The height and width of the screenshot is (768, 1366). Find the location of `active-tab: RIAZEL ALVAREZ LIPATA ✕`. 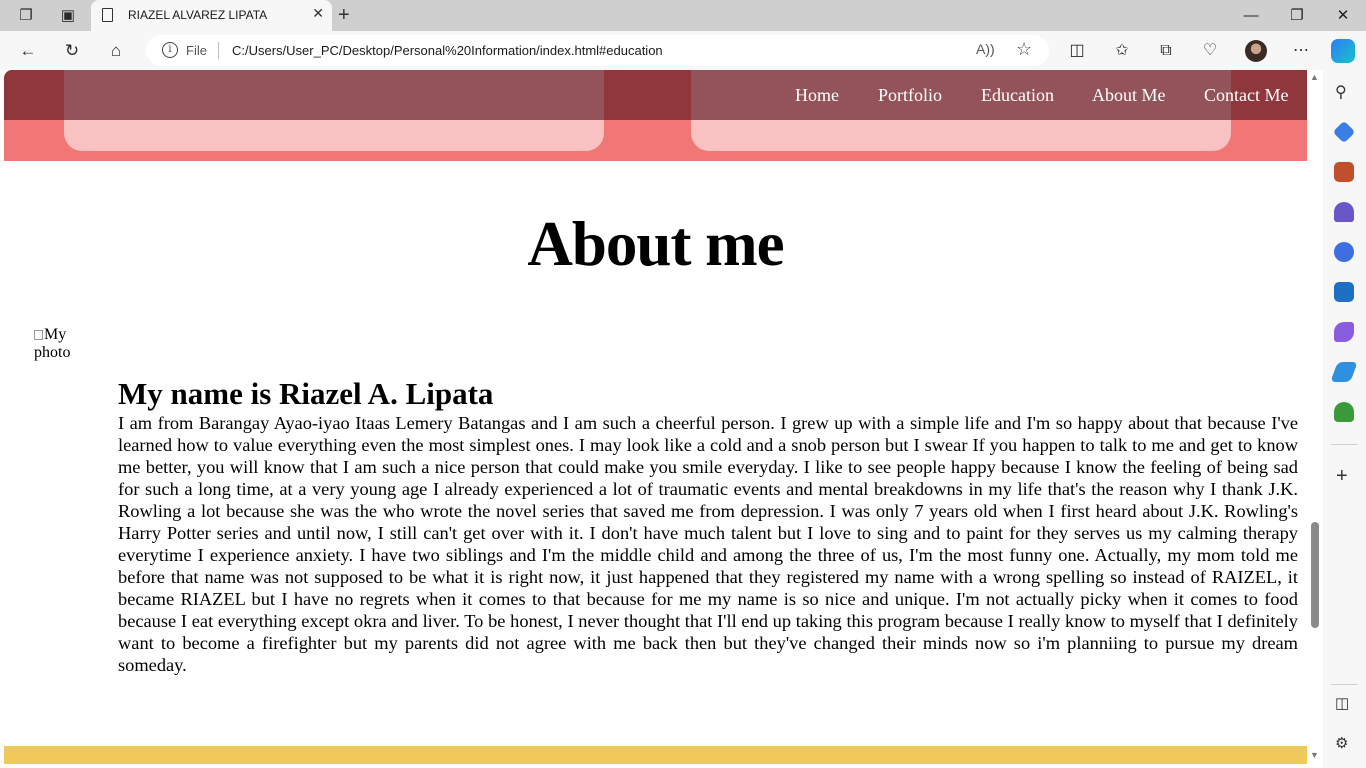

active-tab: RIAZEL ALVAREZ LIPATA ✕ is located at coordinates (211, 15).